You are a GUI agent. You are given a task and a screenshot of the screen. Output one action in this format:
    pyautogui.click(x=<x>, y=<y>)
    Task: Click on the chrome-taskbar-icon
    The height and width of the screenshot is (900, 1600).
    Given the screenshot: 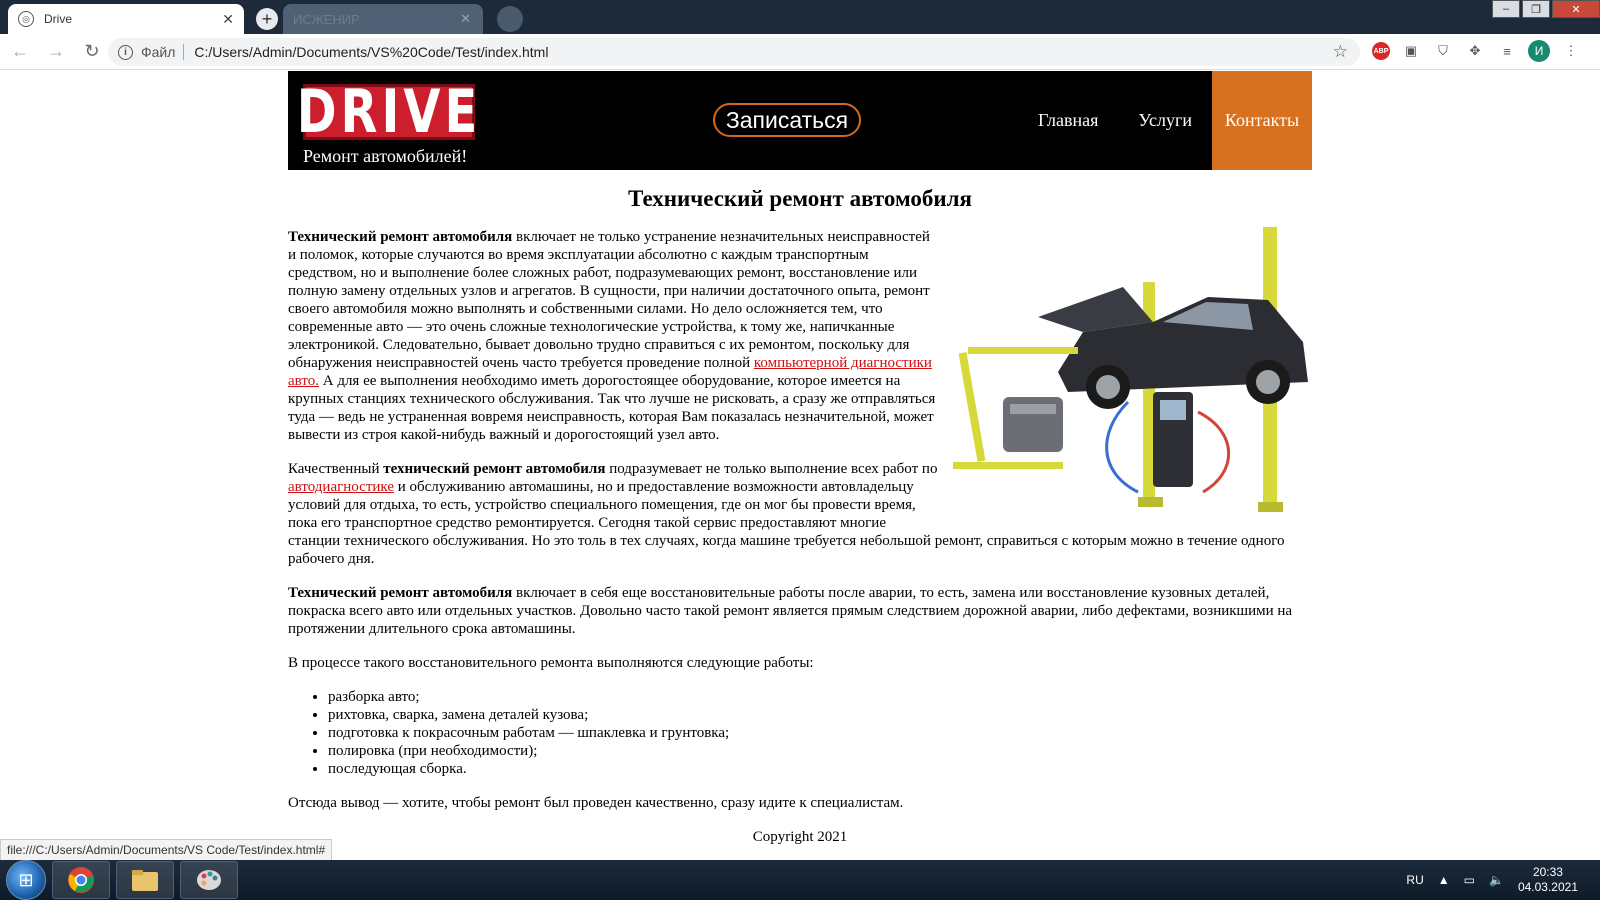 What is the action you would take?
    pyautogui.click(x=81, y=880)
    